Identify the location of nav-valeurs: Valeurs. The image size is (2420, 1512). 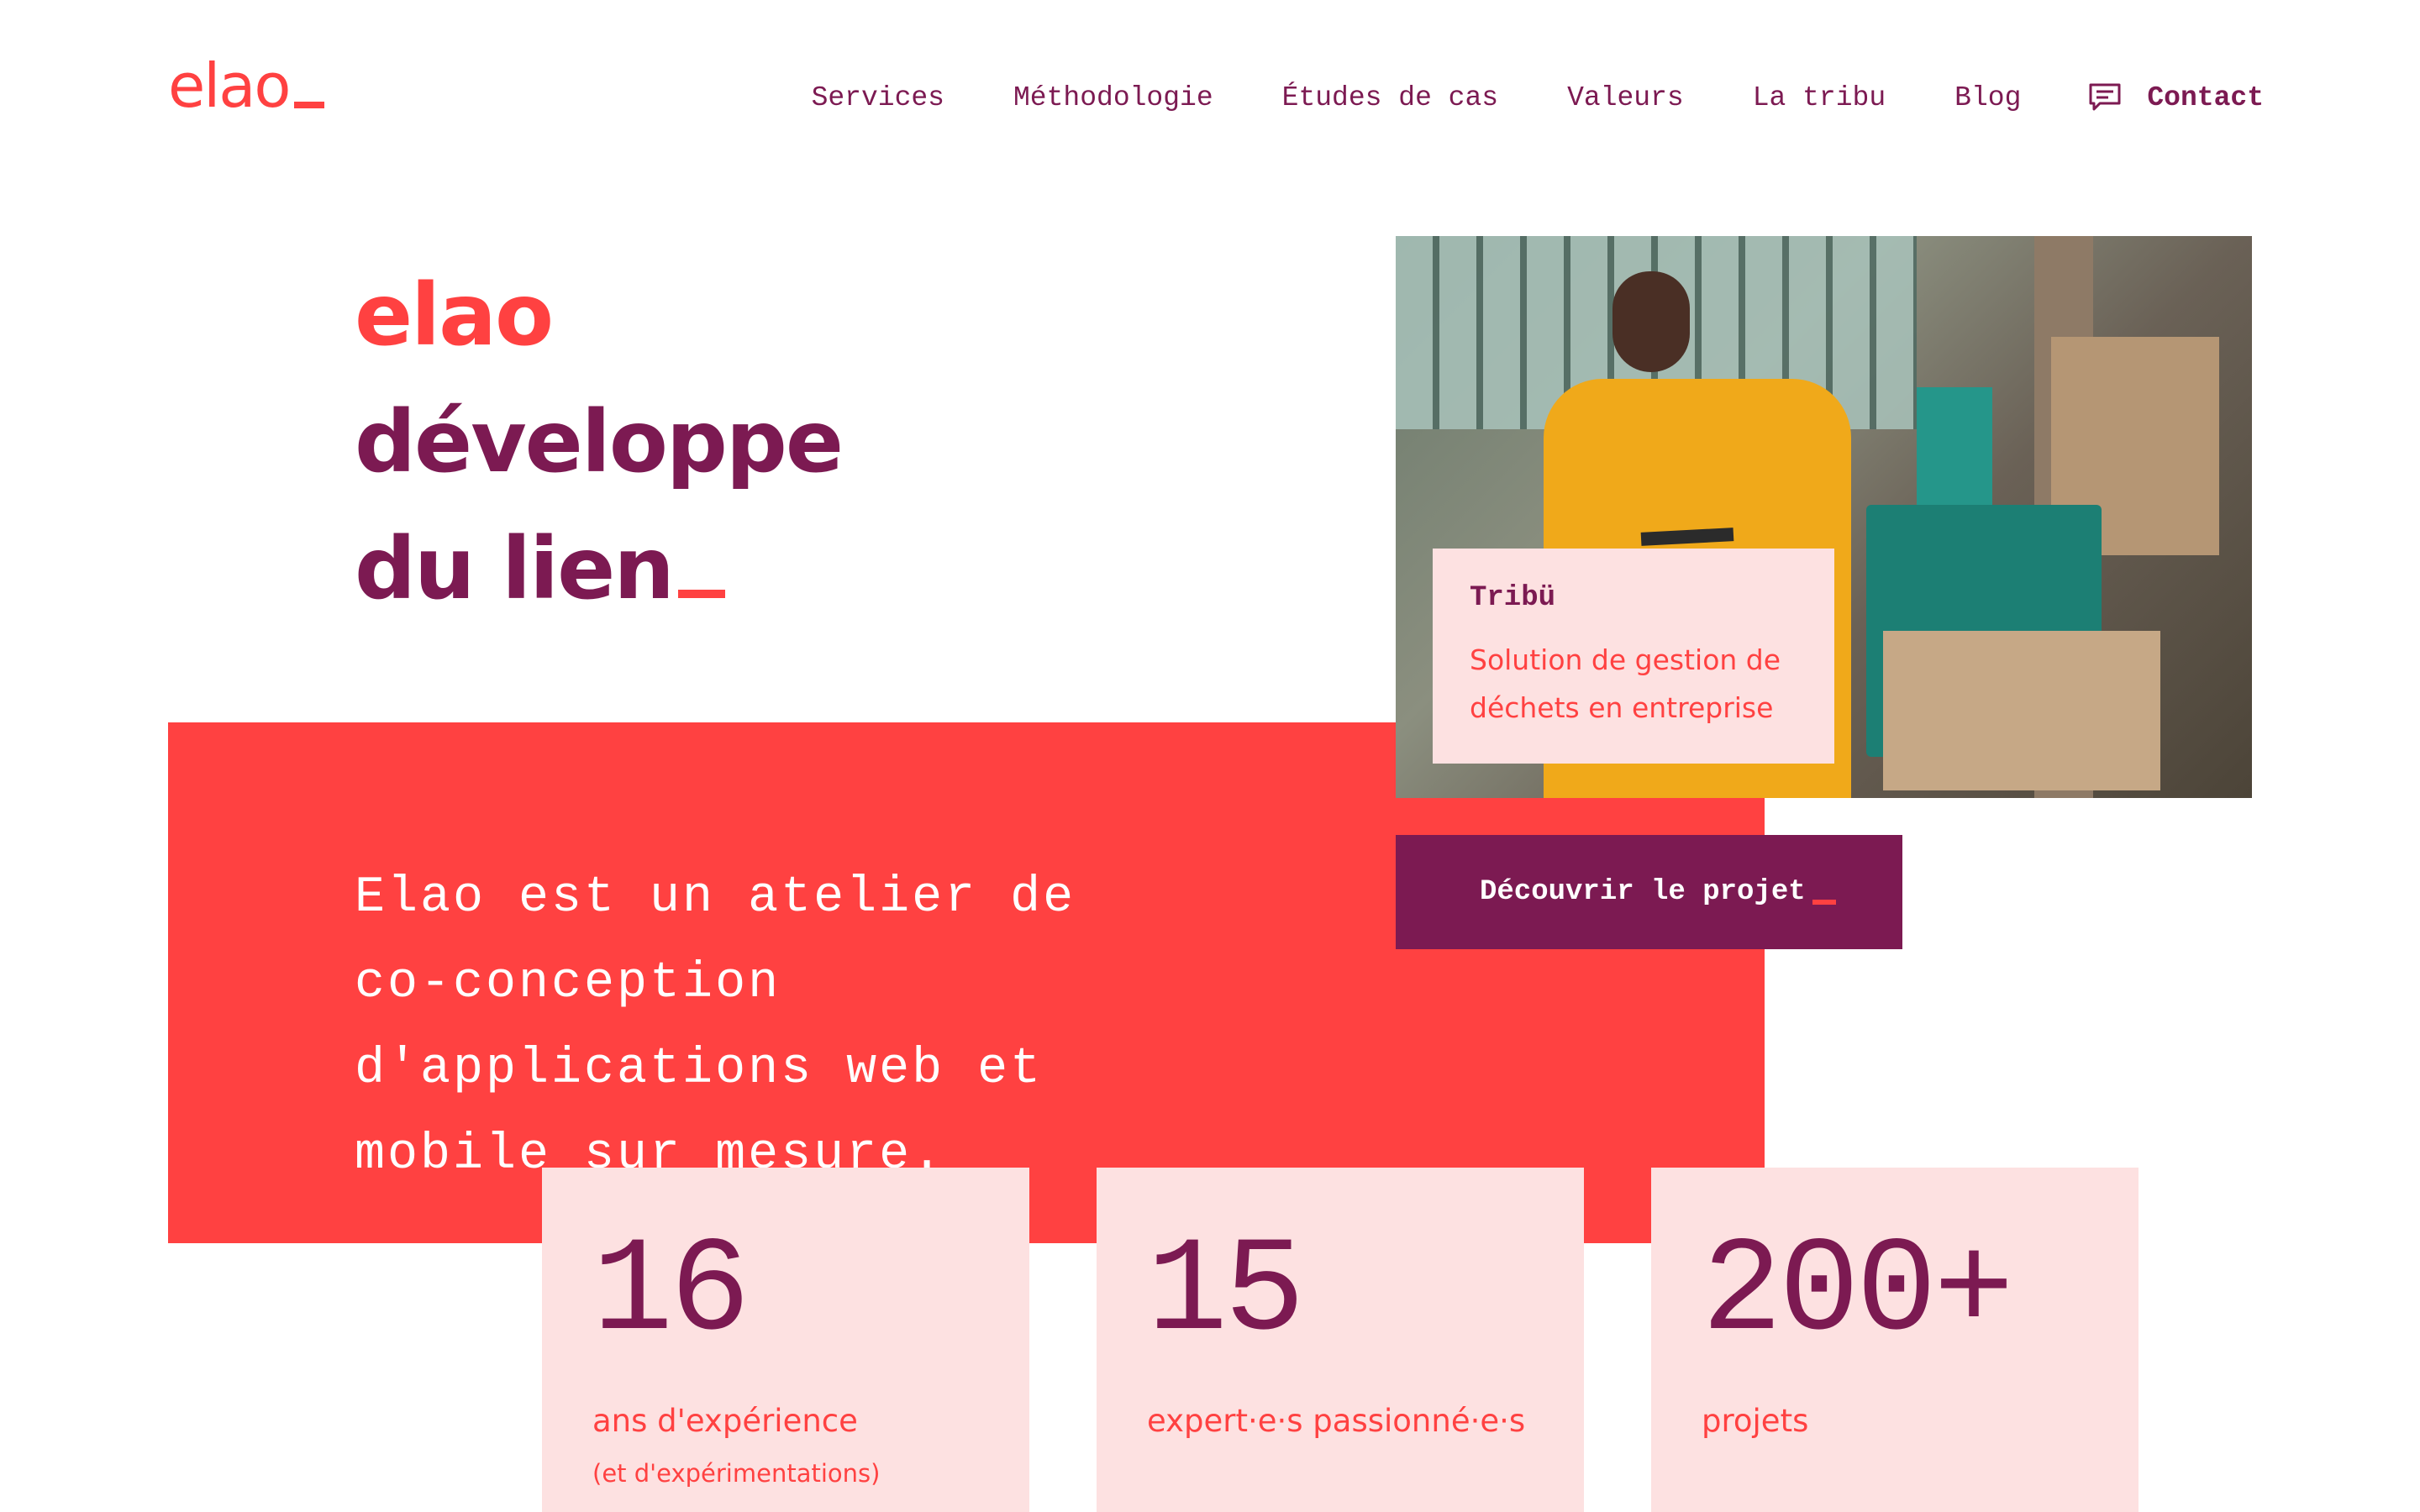
(1625, 98).